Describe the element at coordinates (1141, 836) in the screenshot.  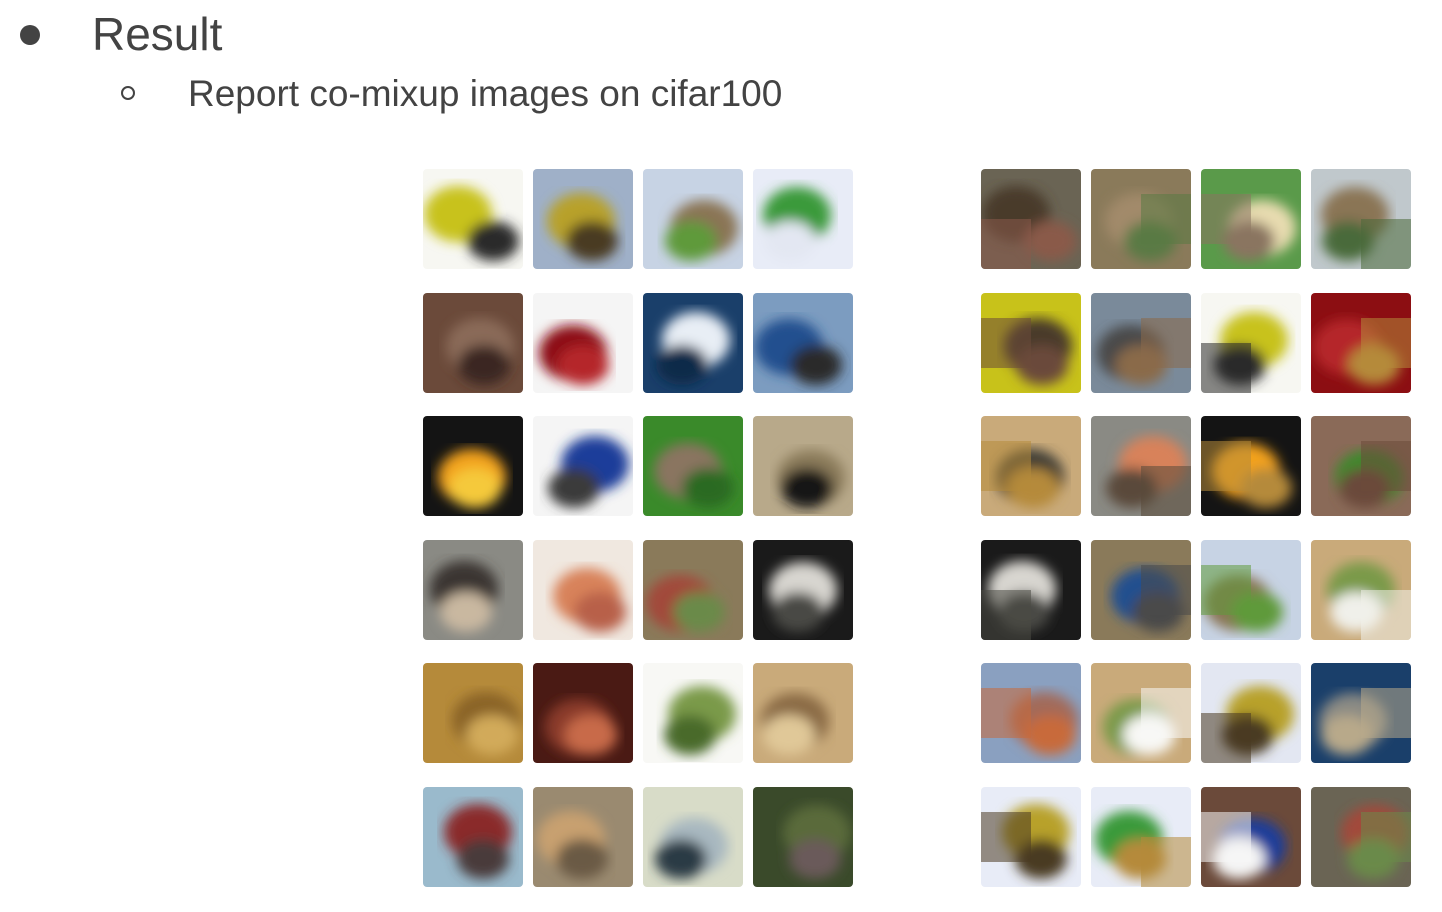
I see `mixed-image-mix-burger-wood` at that location.